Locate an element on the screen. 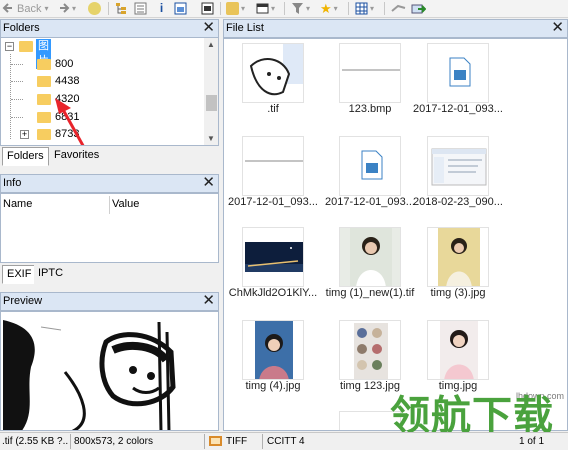  collapse-icon: − is located at coordinates (9, 46).